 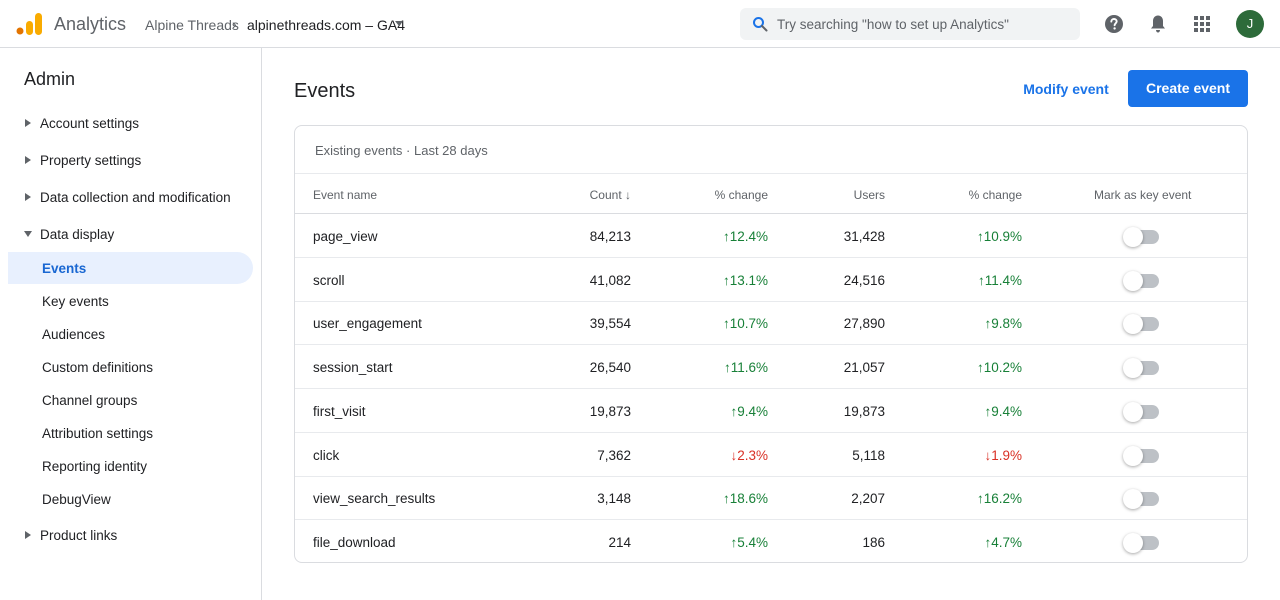 I want to click on search-bar: Try searching "how to set up Analytics", so click(x=910, y=24).